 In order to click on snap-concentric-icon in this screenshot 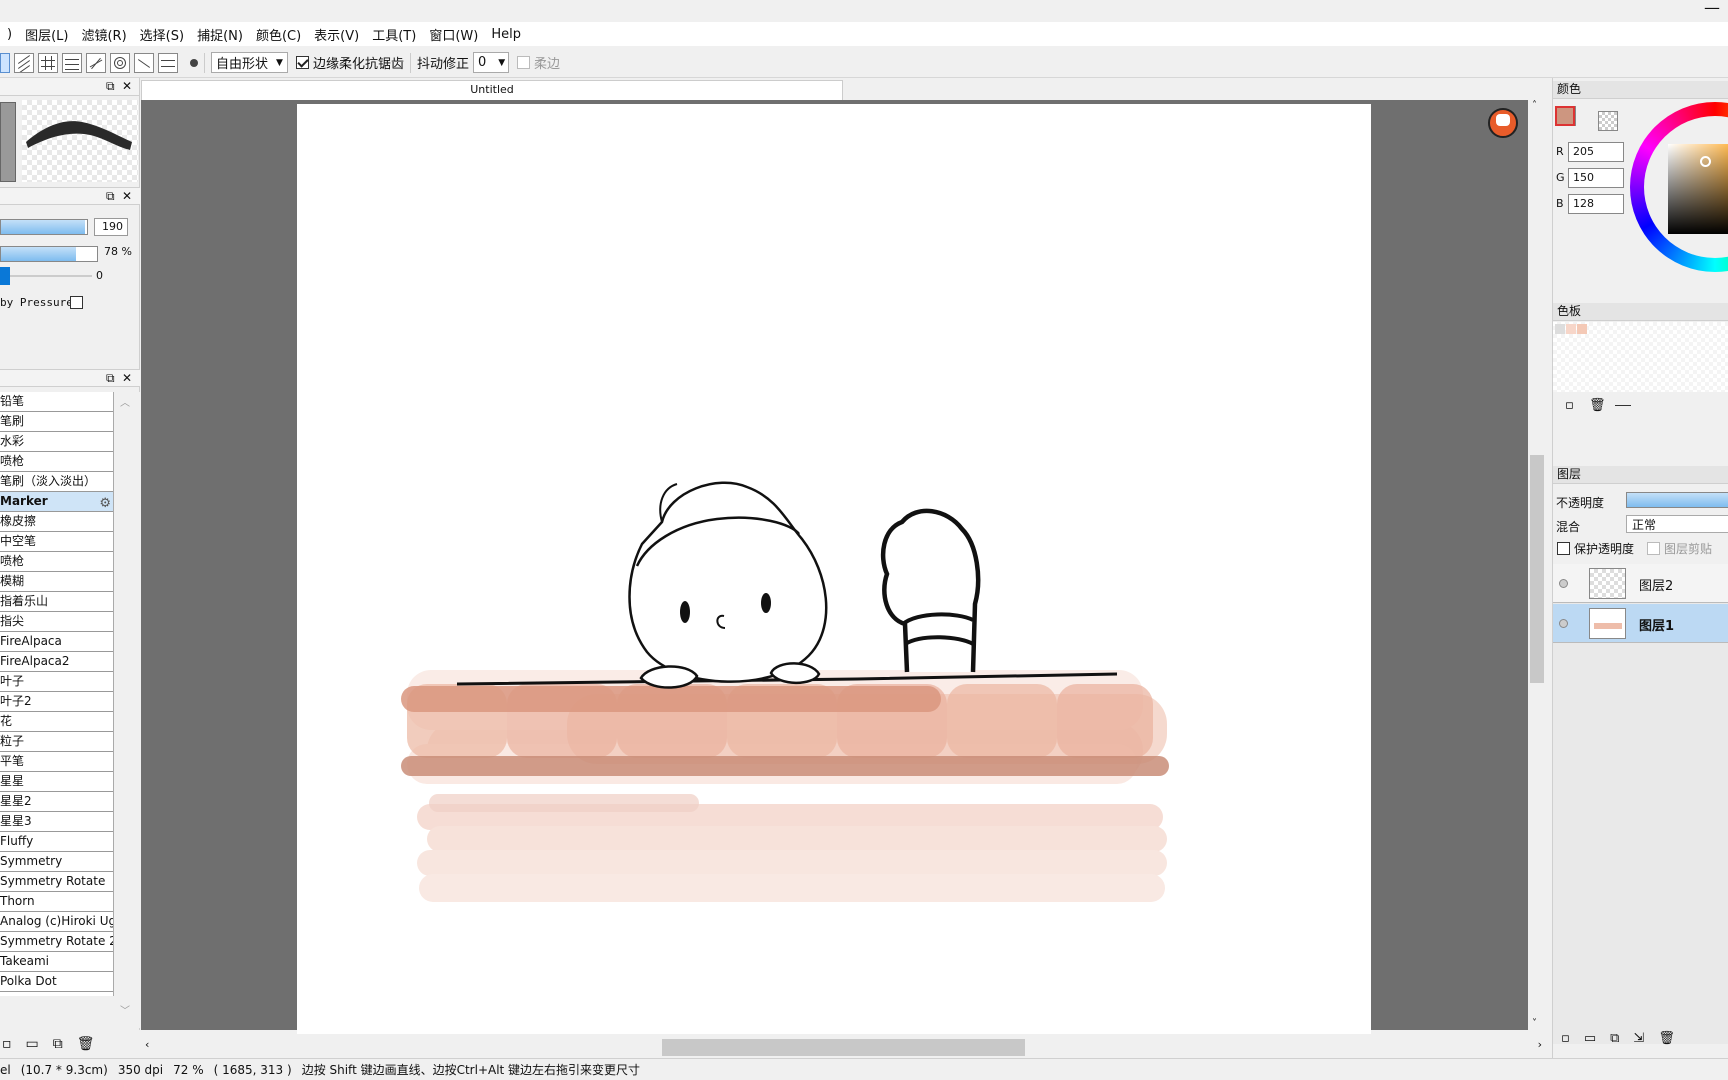, I will do `click(120, 62)`.